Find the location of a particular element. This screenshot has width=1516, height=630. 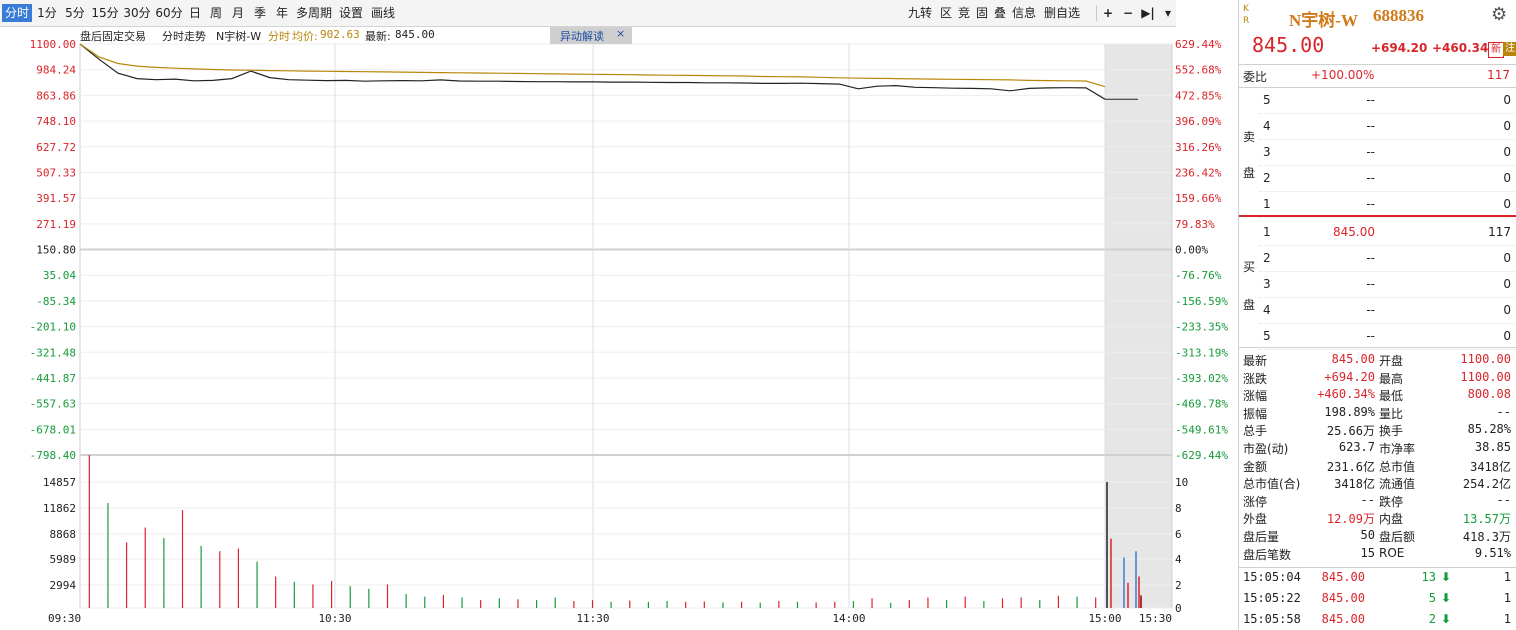

pct-tick-right: 472.85% is located at coordinates (1198, 95).